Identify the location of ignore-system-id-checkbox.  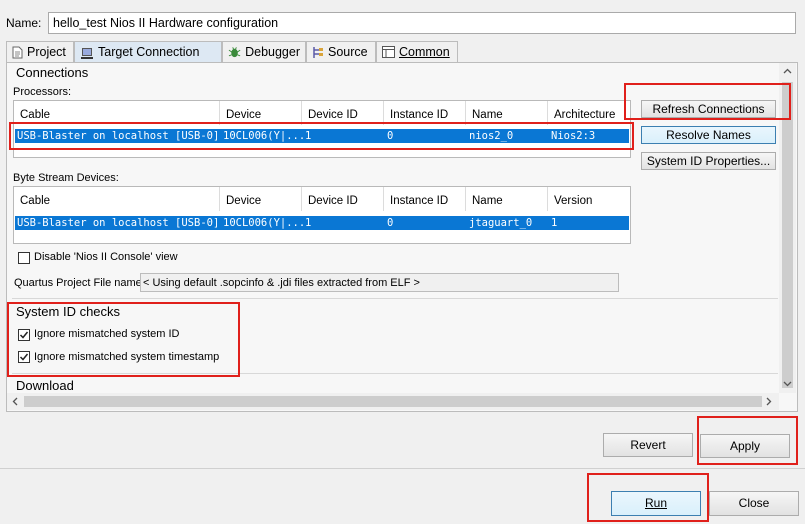
(24, 335).